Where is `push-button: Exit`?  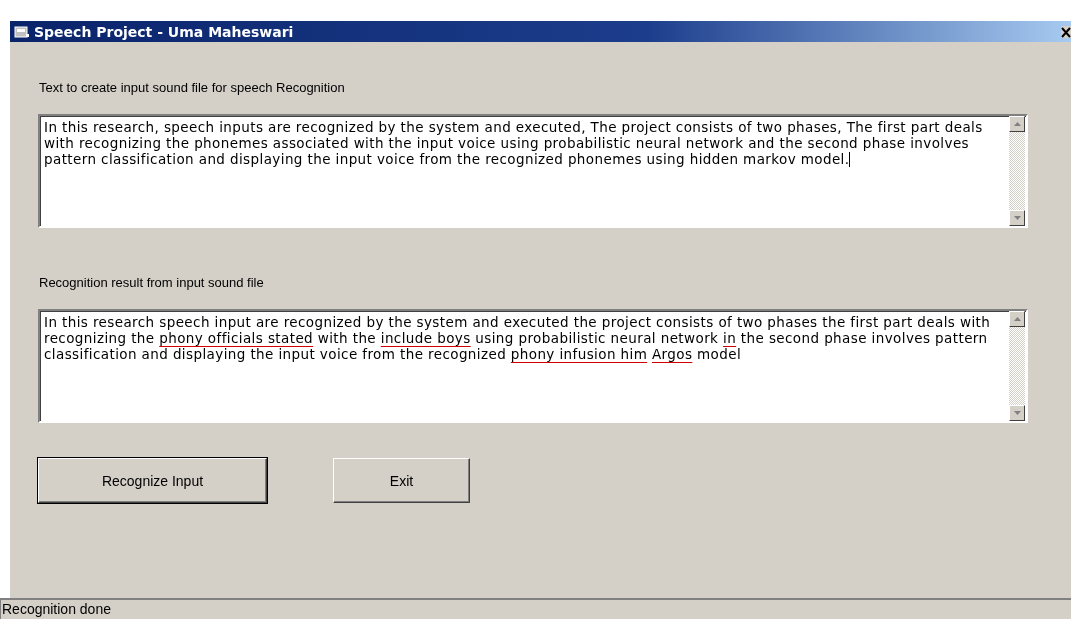
push-button: Exit is located at coordinates (401, 480).